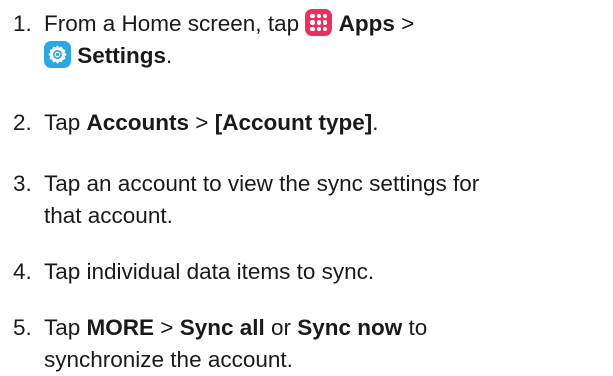  Describe the element at coordinates (350, 327) in the screenshot. I see `sync-now-label: Sync now` at that location.